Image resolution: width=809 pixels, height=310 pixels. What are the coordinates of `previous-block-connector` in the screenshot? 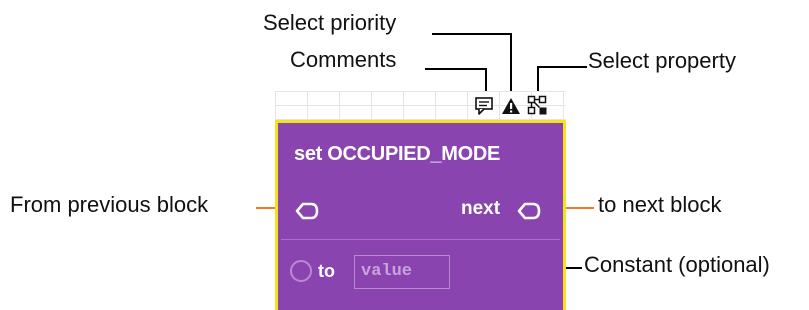 It's located at (307, 211).